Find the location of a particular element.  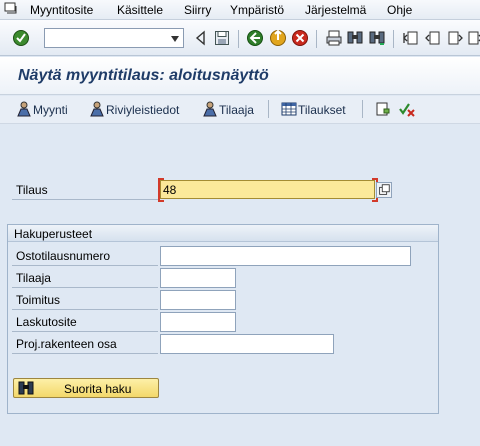

find-icon is located at coordinates (355, 38).